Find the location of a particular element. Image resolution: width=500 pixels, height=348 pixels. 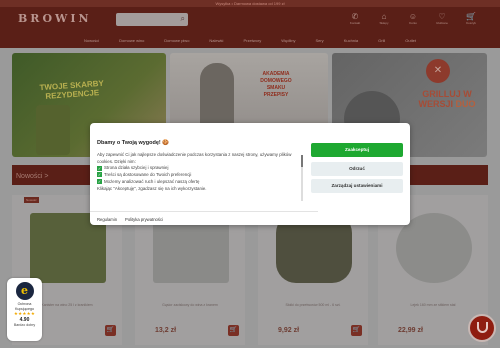

new-badge: Nowość is located at coordinates (31, 200).